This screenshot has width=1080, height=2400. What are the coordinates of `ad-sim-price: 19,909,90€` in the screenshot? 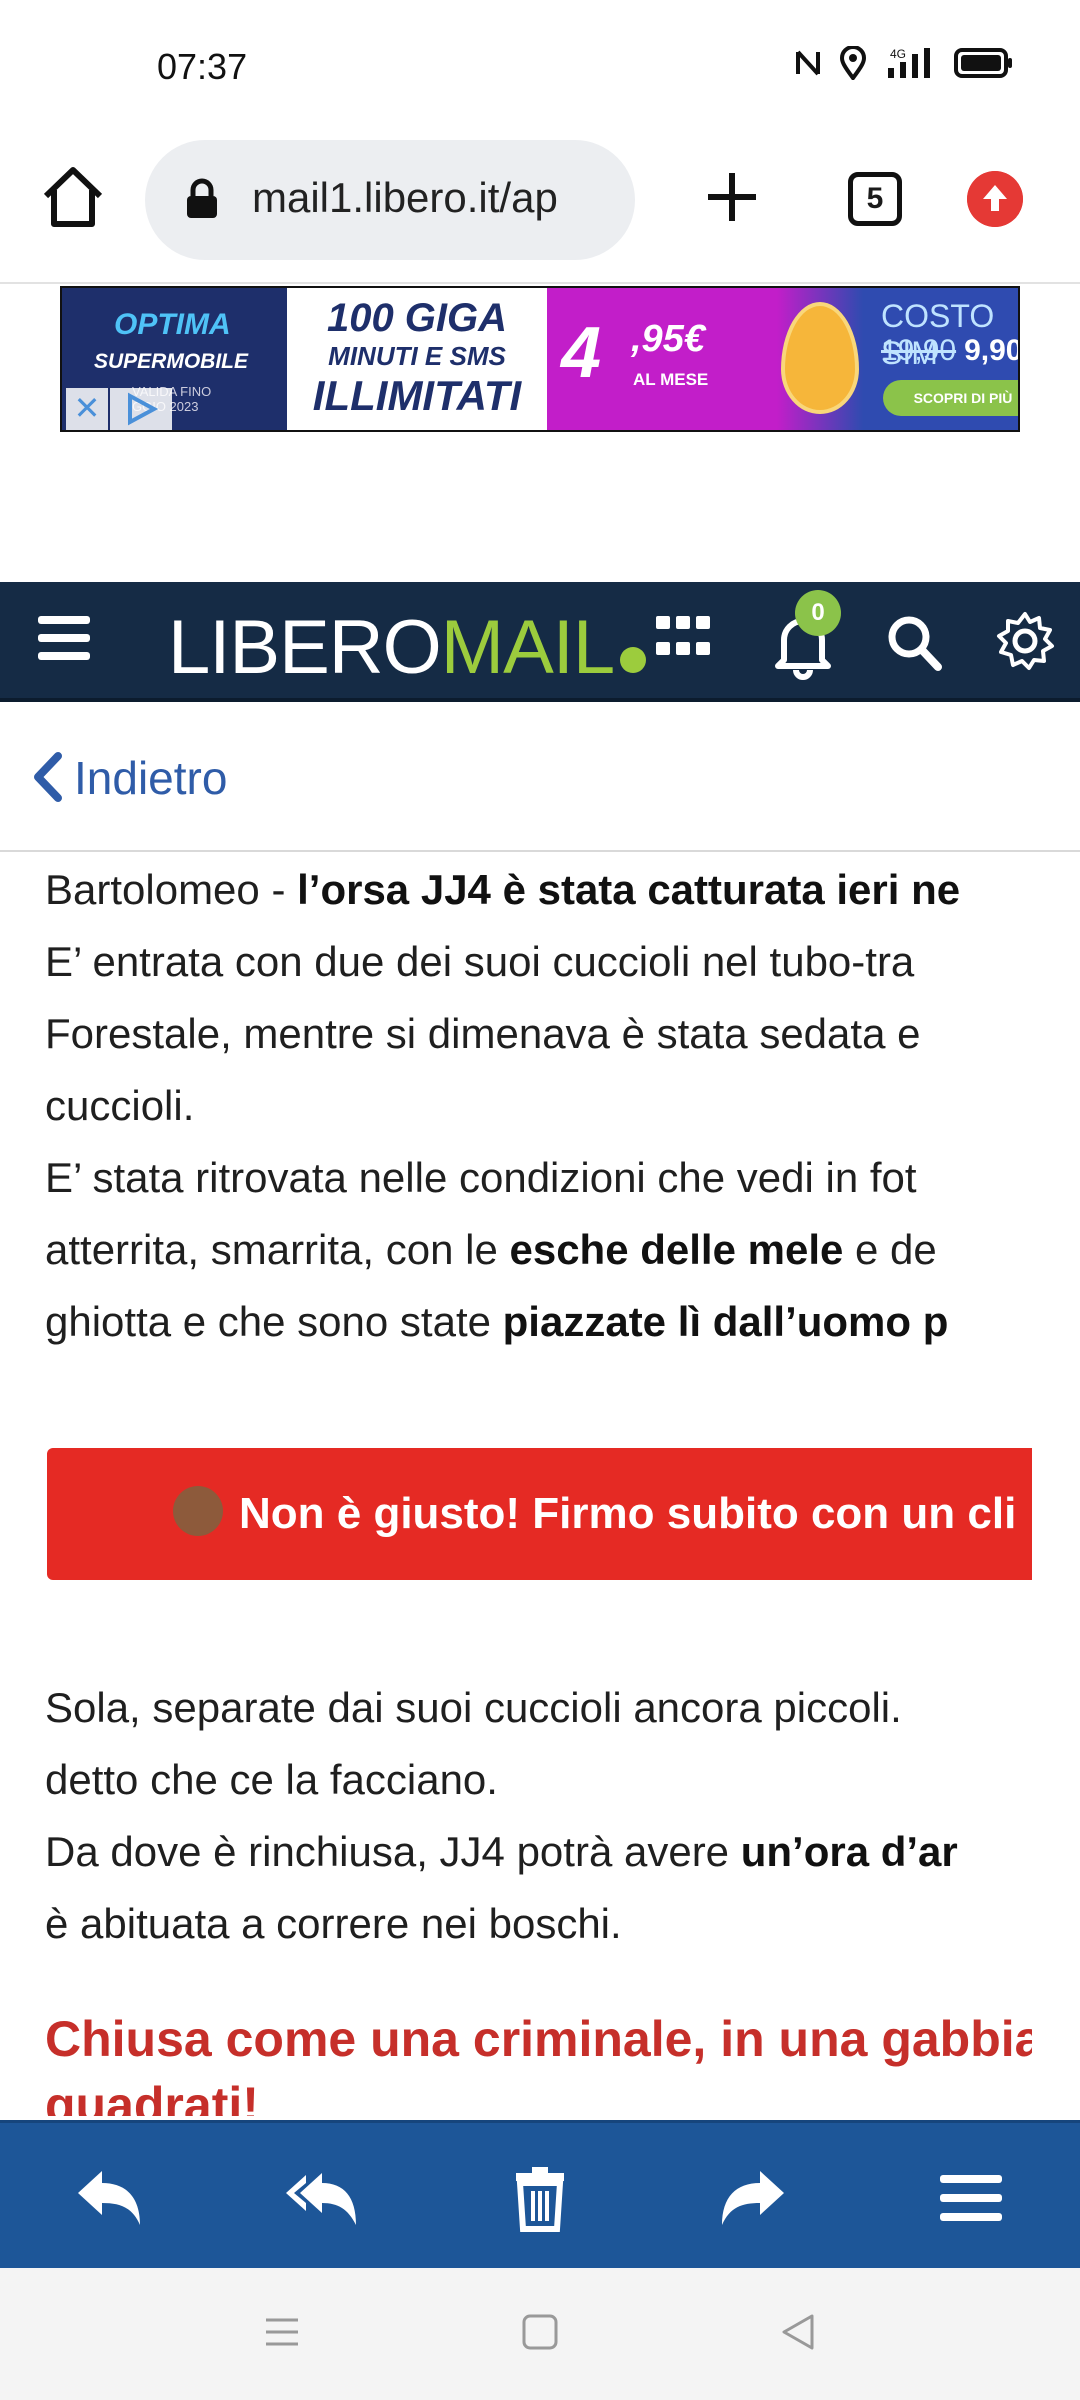 It's located at (949, 350).